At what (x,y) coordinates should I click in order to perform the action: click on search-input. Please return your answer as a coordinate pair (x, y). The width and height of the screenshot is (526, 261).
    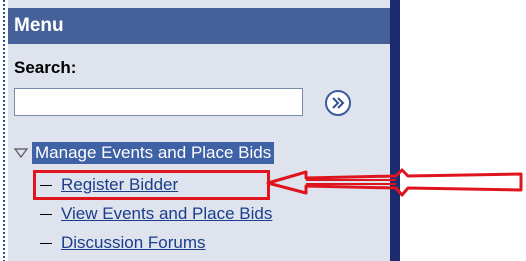
    Looking at the image, I should click on (158, 102).